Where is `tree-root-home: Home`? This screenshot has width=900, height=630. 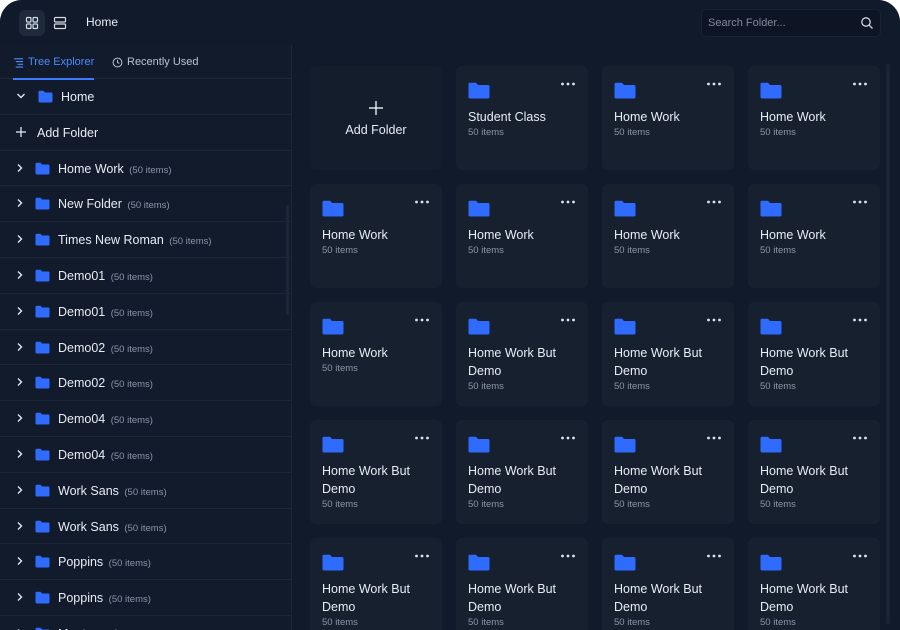
tree-root-home: Home is located at coordinates (146, 97).